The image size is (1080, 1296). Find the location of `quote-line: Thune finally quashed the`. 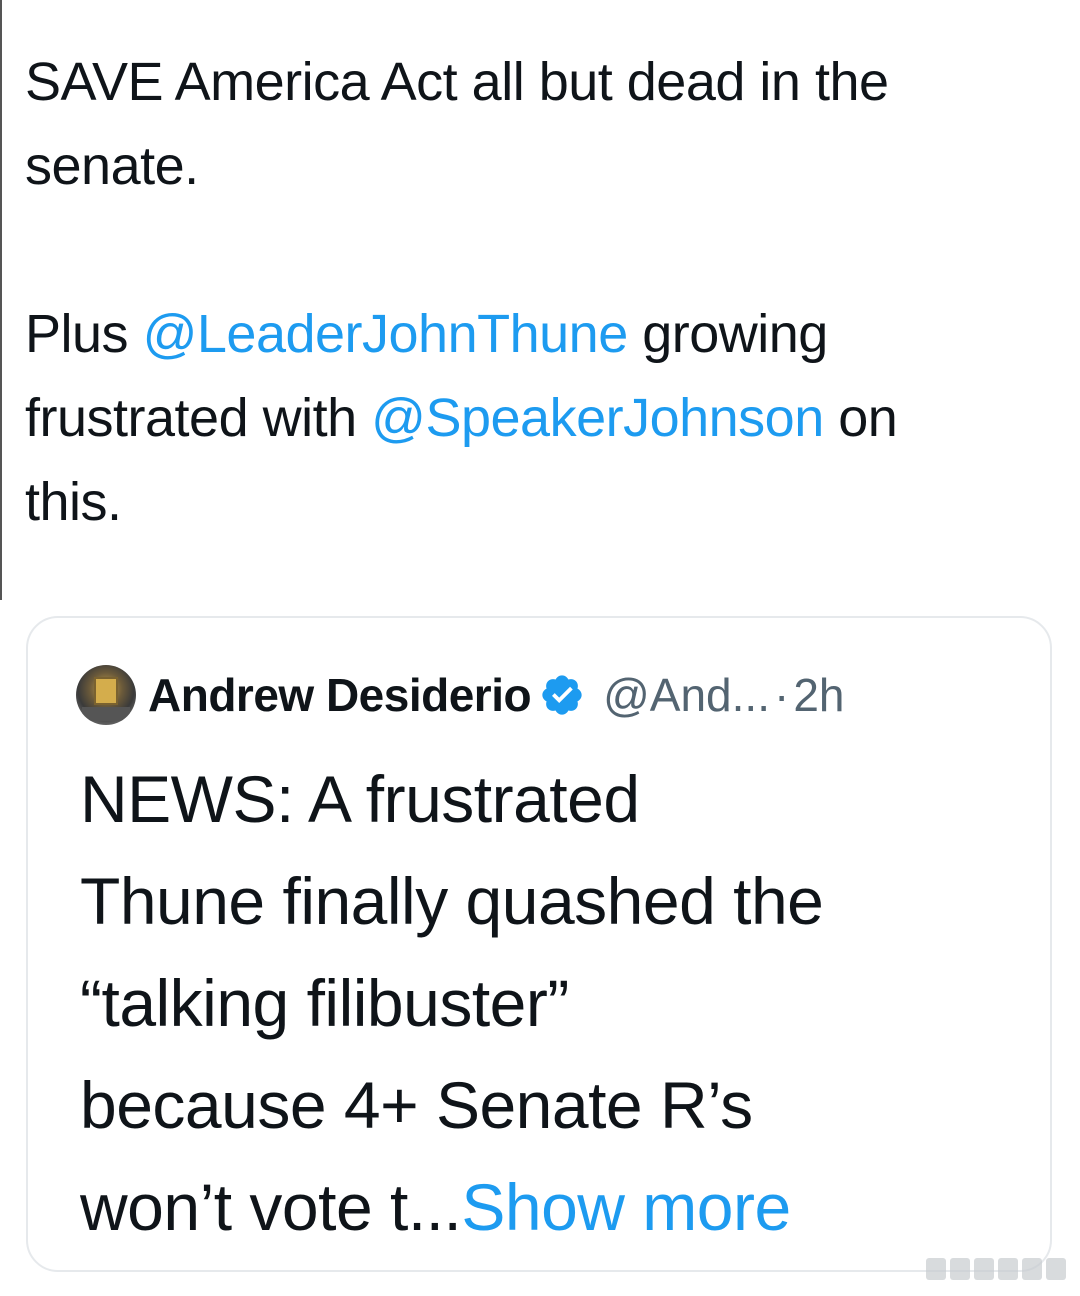

quote-line: Thune finally quashed the is located at coordinates (452, 901).